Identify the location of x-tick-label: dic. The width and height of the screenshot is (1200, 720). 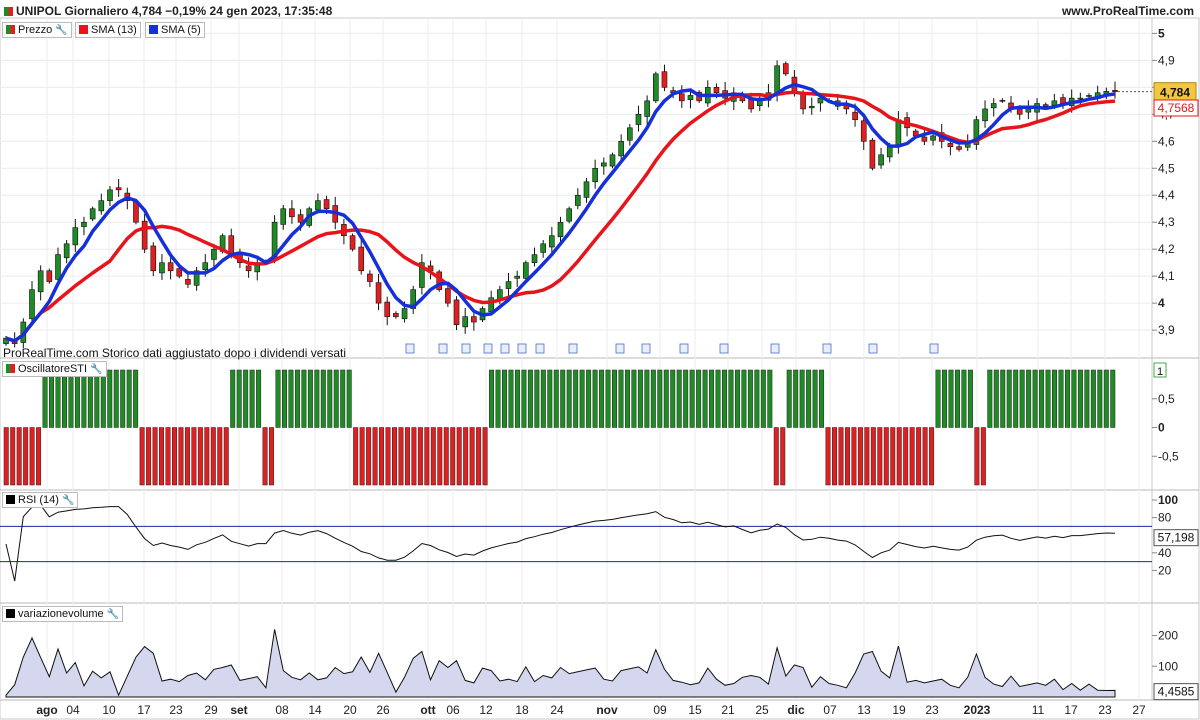
(796, 710).